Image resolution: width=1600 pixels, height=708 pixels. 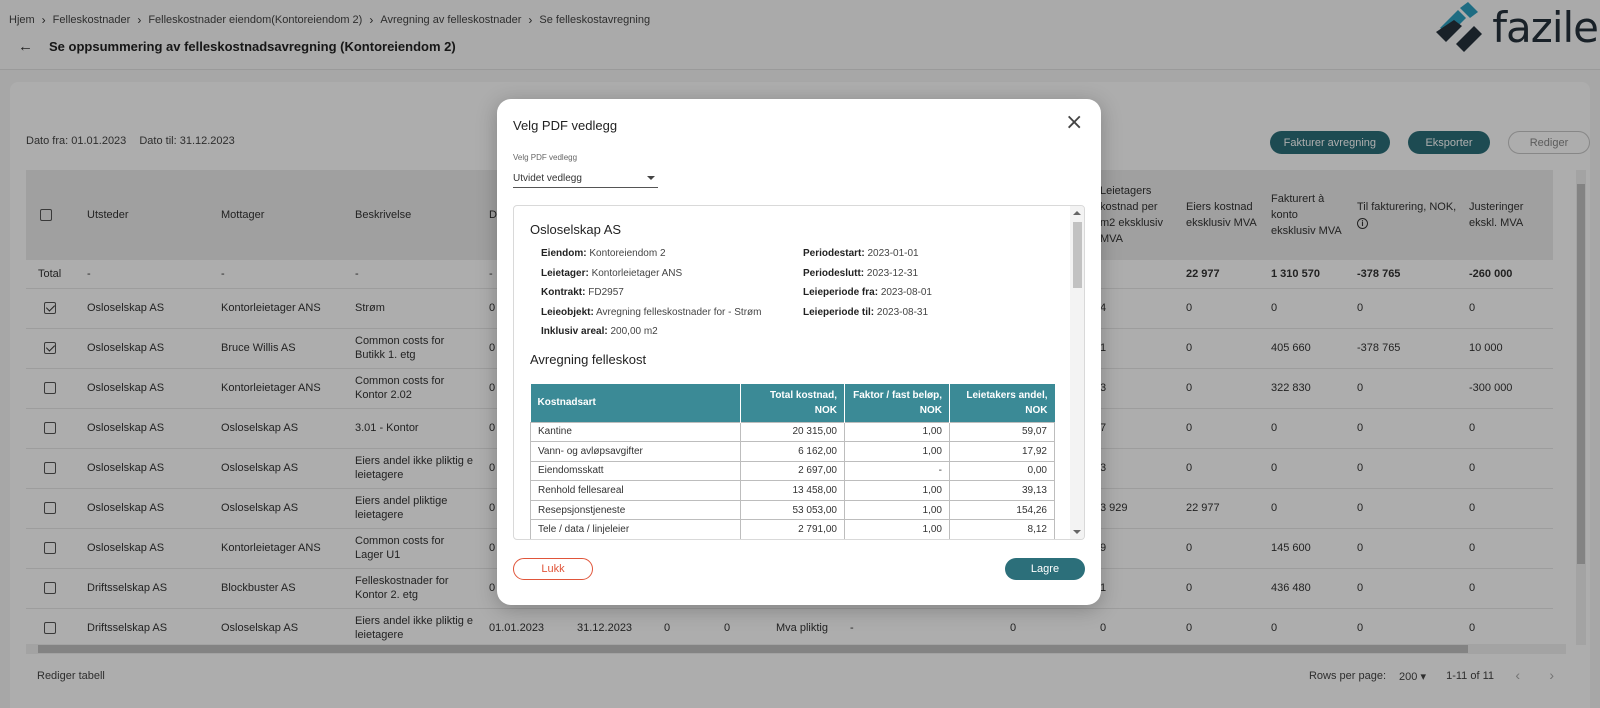 What do you see at coordinates (585, 178) in the screenshot?
I see `attachment-select: Utvidet vedlegg` at bounding box center [585, 178].